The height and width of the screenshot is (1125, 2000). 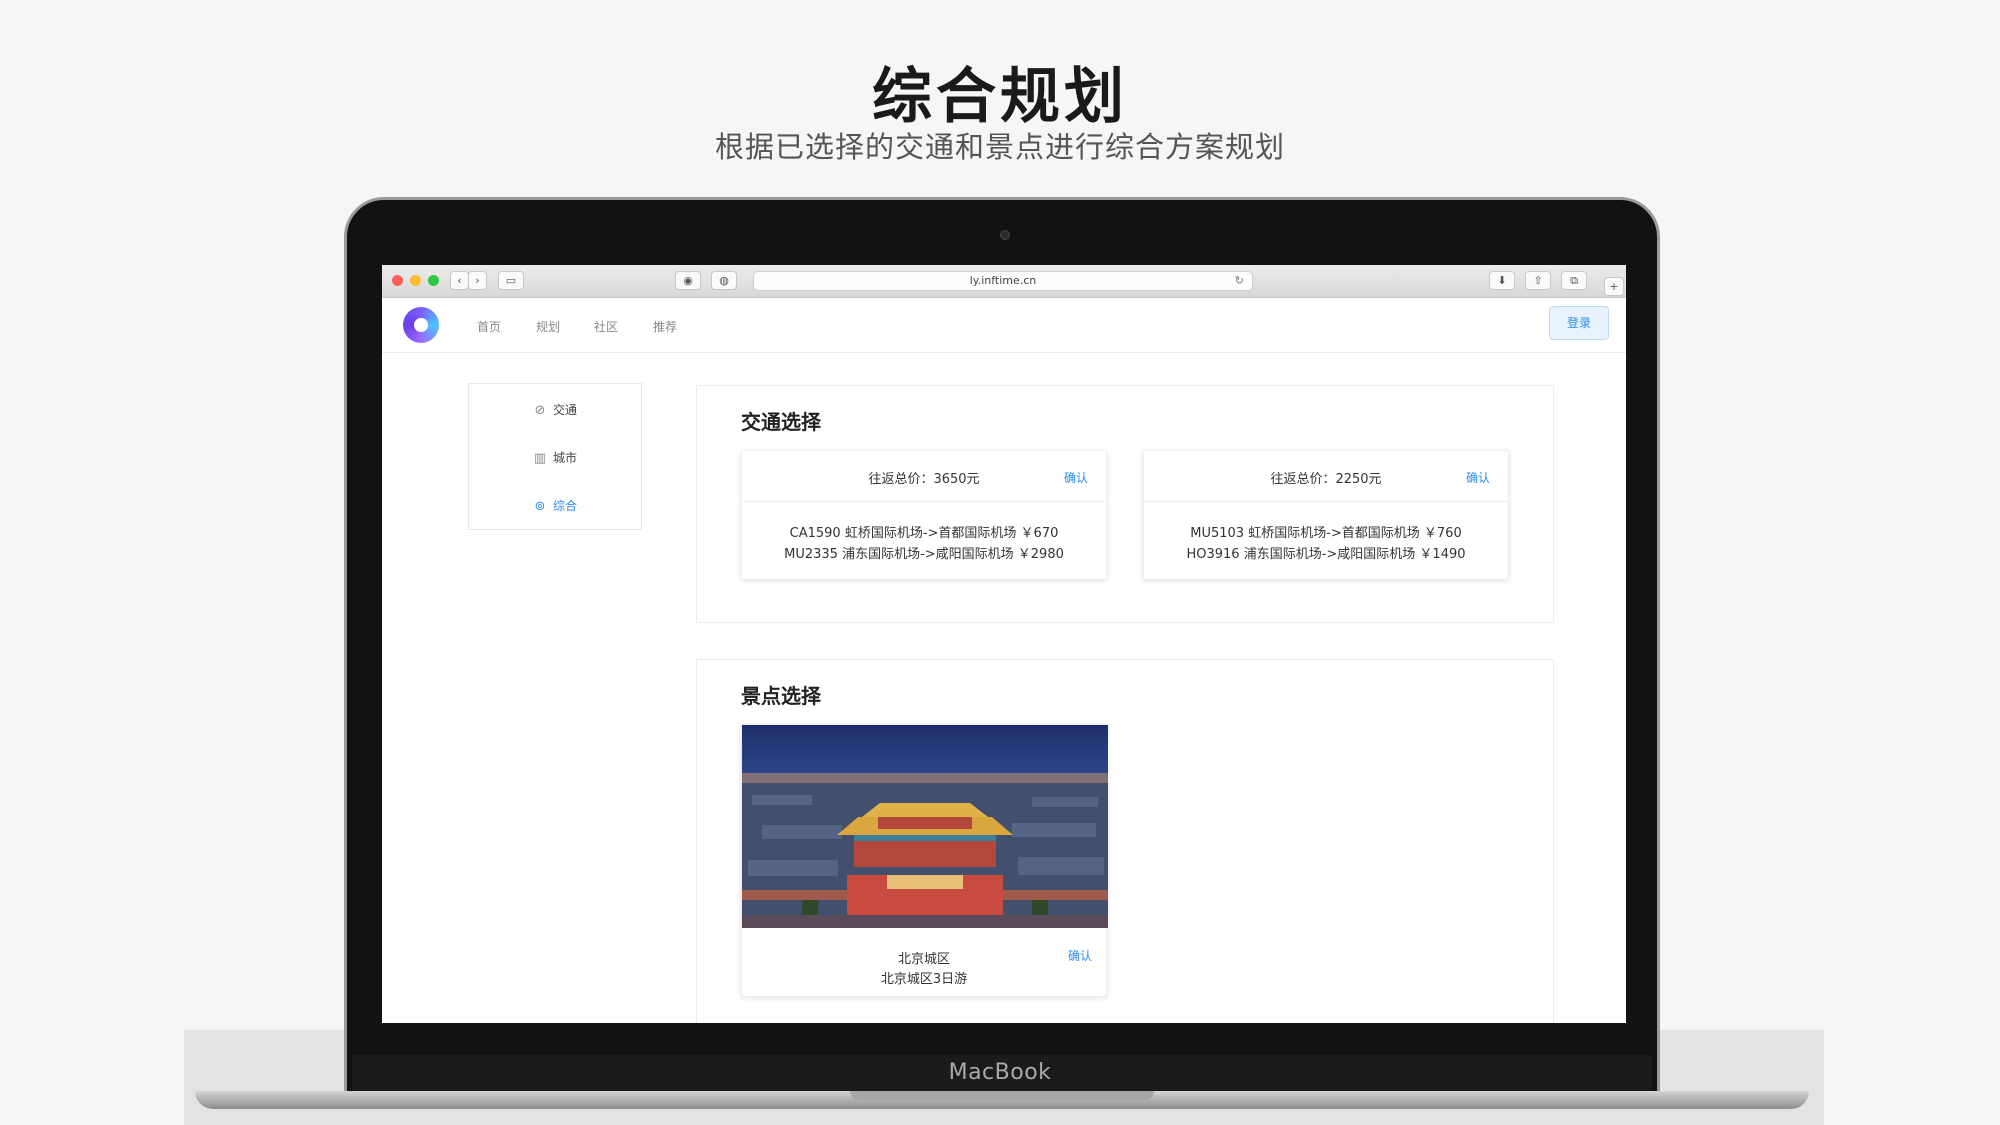 I want to click on sight-description: 北京城区3日游, so click(x=924, y=979).